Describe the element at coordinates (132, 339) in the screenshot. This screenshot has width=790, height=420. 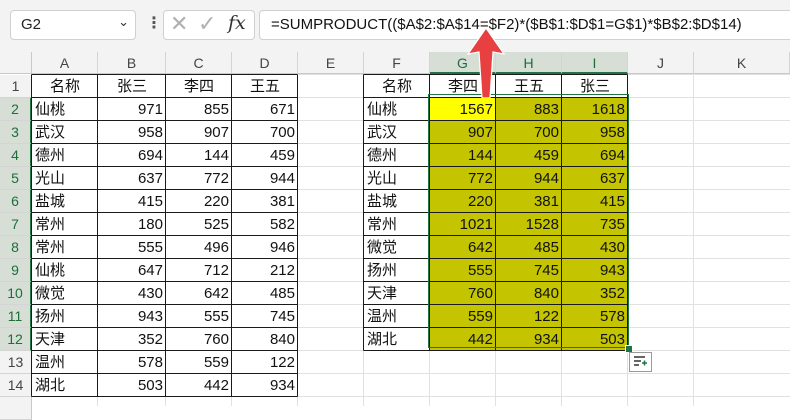
I see `table-cell: 352` at that location.